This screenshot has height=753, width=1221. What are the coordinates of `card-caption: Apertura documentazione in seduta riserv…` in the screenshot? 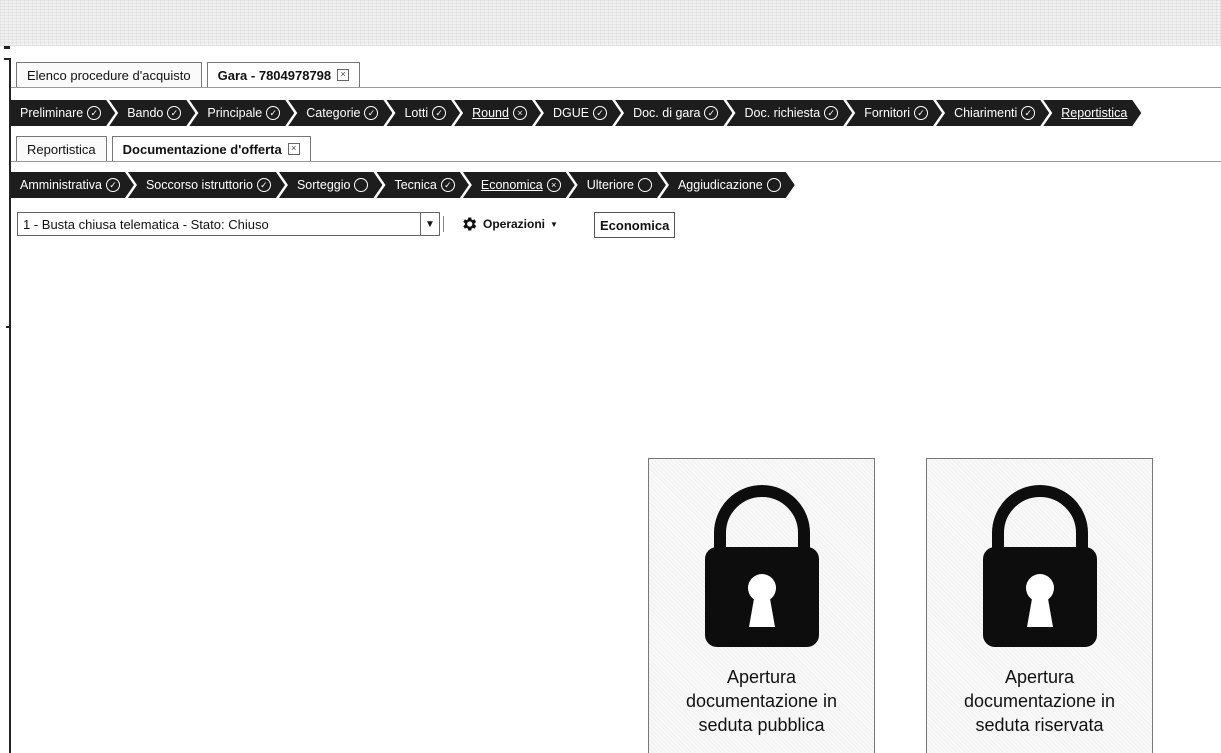 It's located at (1039, 701).